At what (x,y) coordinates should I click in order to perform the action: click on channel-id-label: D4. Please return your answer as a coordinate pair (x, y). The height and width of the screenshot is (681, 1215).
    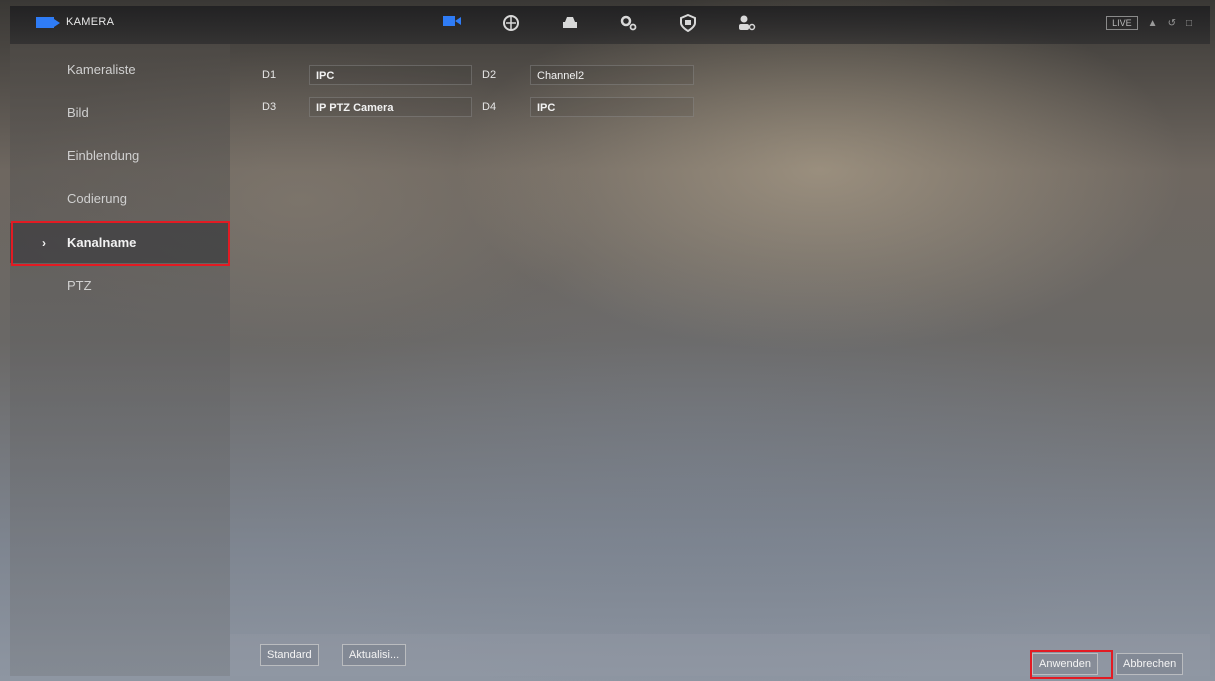
    Looking at the image, I should click on (489, 107).